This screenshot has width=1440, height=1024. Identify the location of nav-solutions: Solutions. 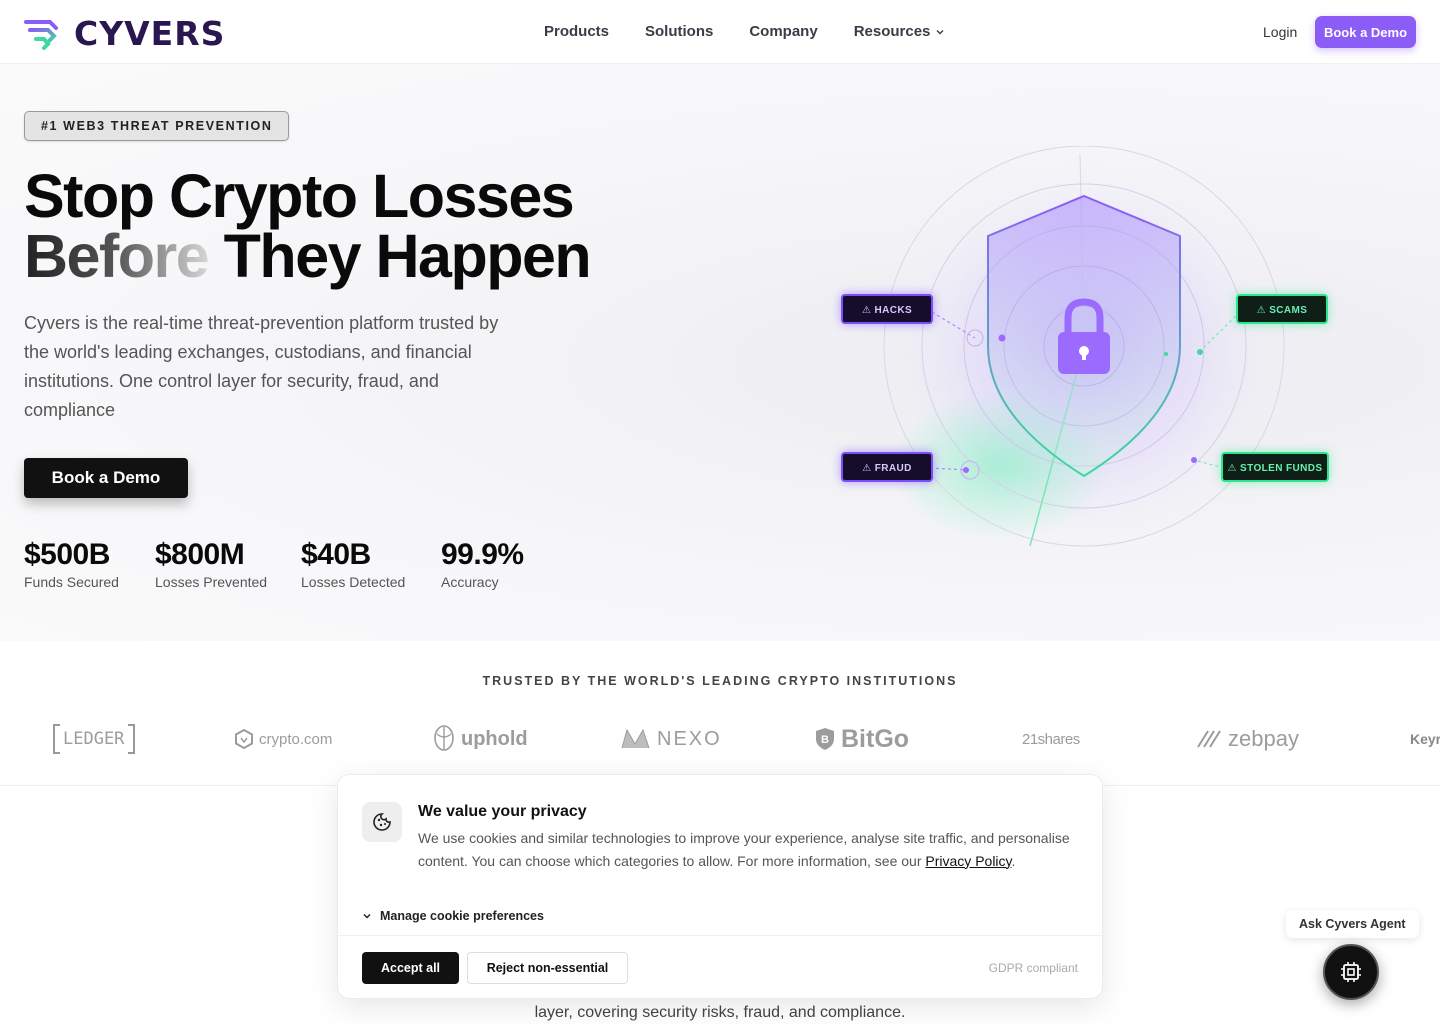
(679, 31).